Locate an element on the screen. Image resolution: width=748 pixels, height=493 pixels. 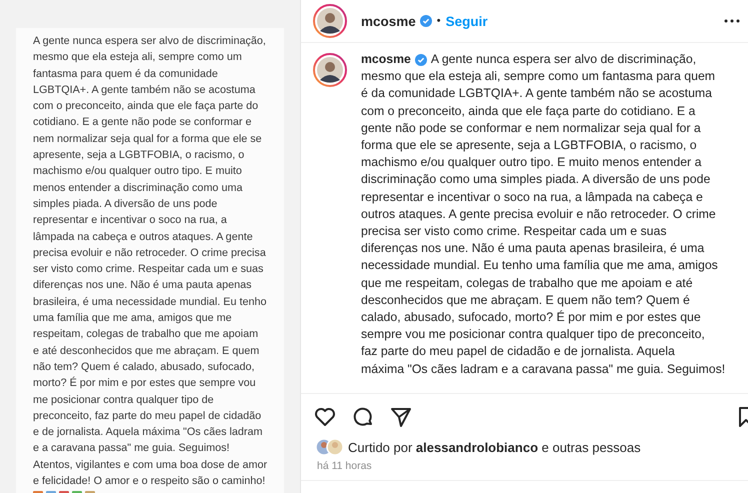
caption-line: A gente nunca espera ser alvo de discriminação, is located at coordinates (563, 59).